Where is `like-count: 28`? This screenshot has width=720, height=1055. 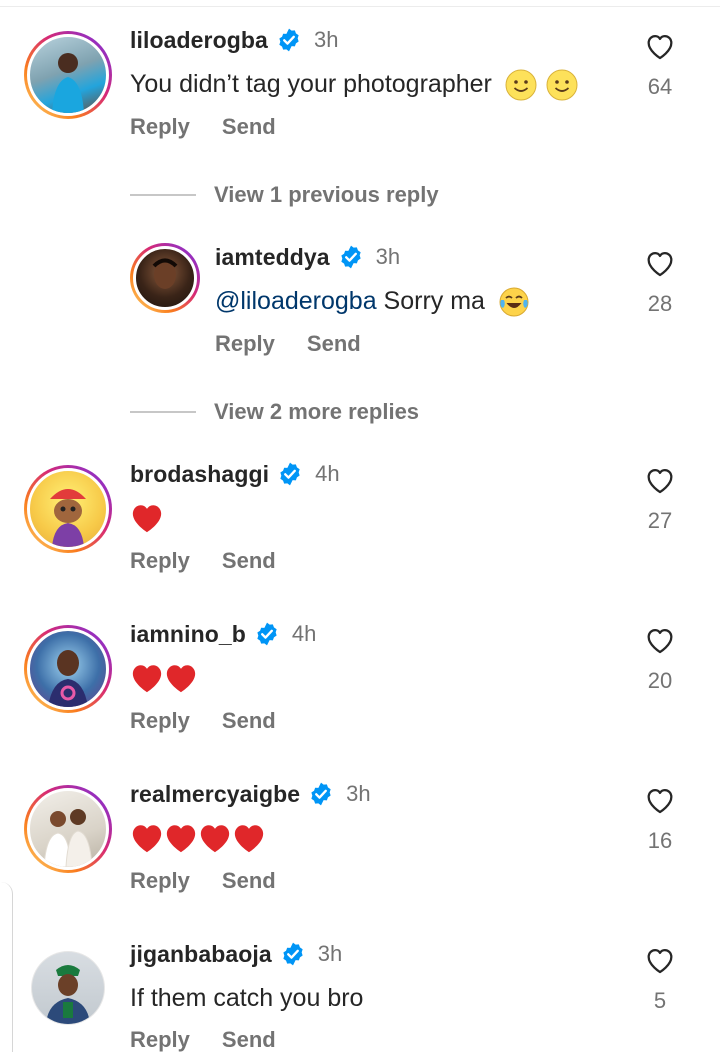 like-count: 28 is located at coordinates (660, 303).